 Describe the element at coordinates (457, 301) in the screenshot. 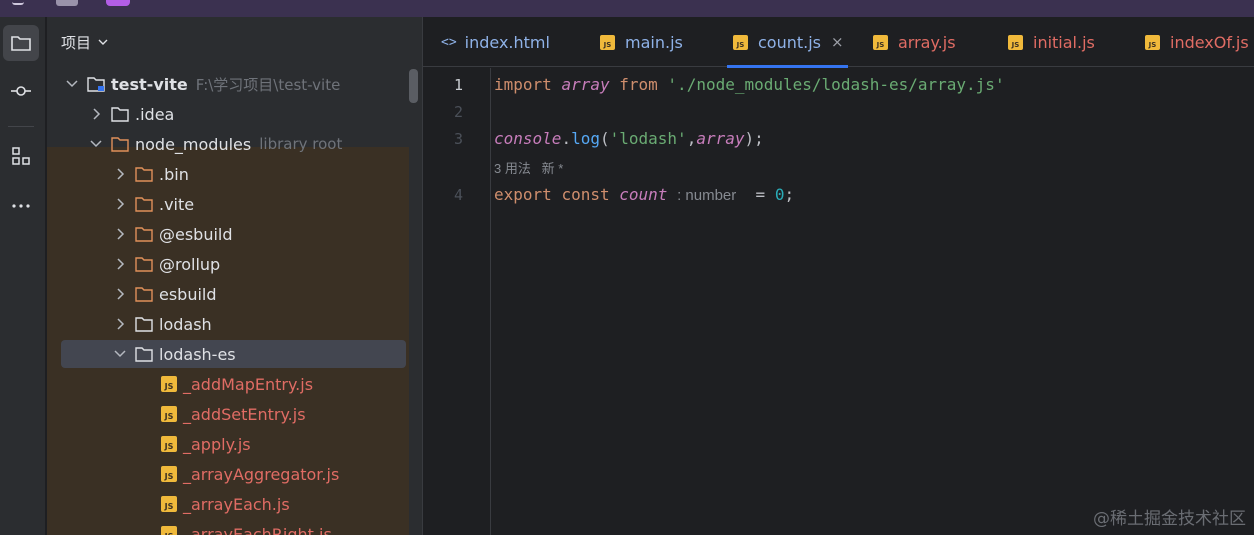

I see `line-number-gutter: 1 2 3 4` at that location.